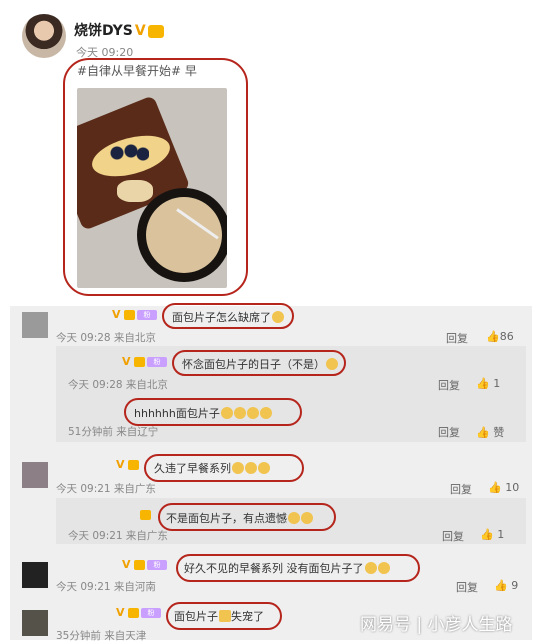 Image resolution: width=542 pixels, height=643 pixels. What do you see at coordinates (44, 36) in the screenshot?
I see `author-avatar` at bounding box center [44, 36].